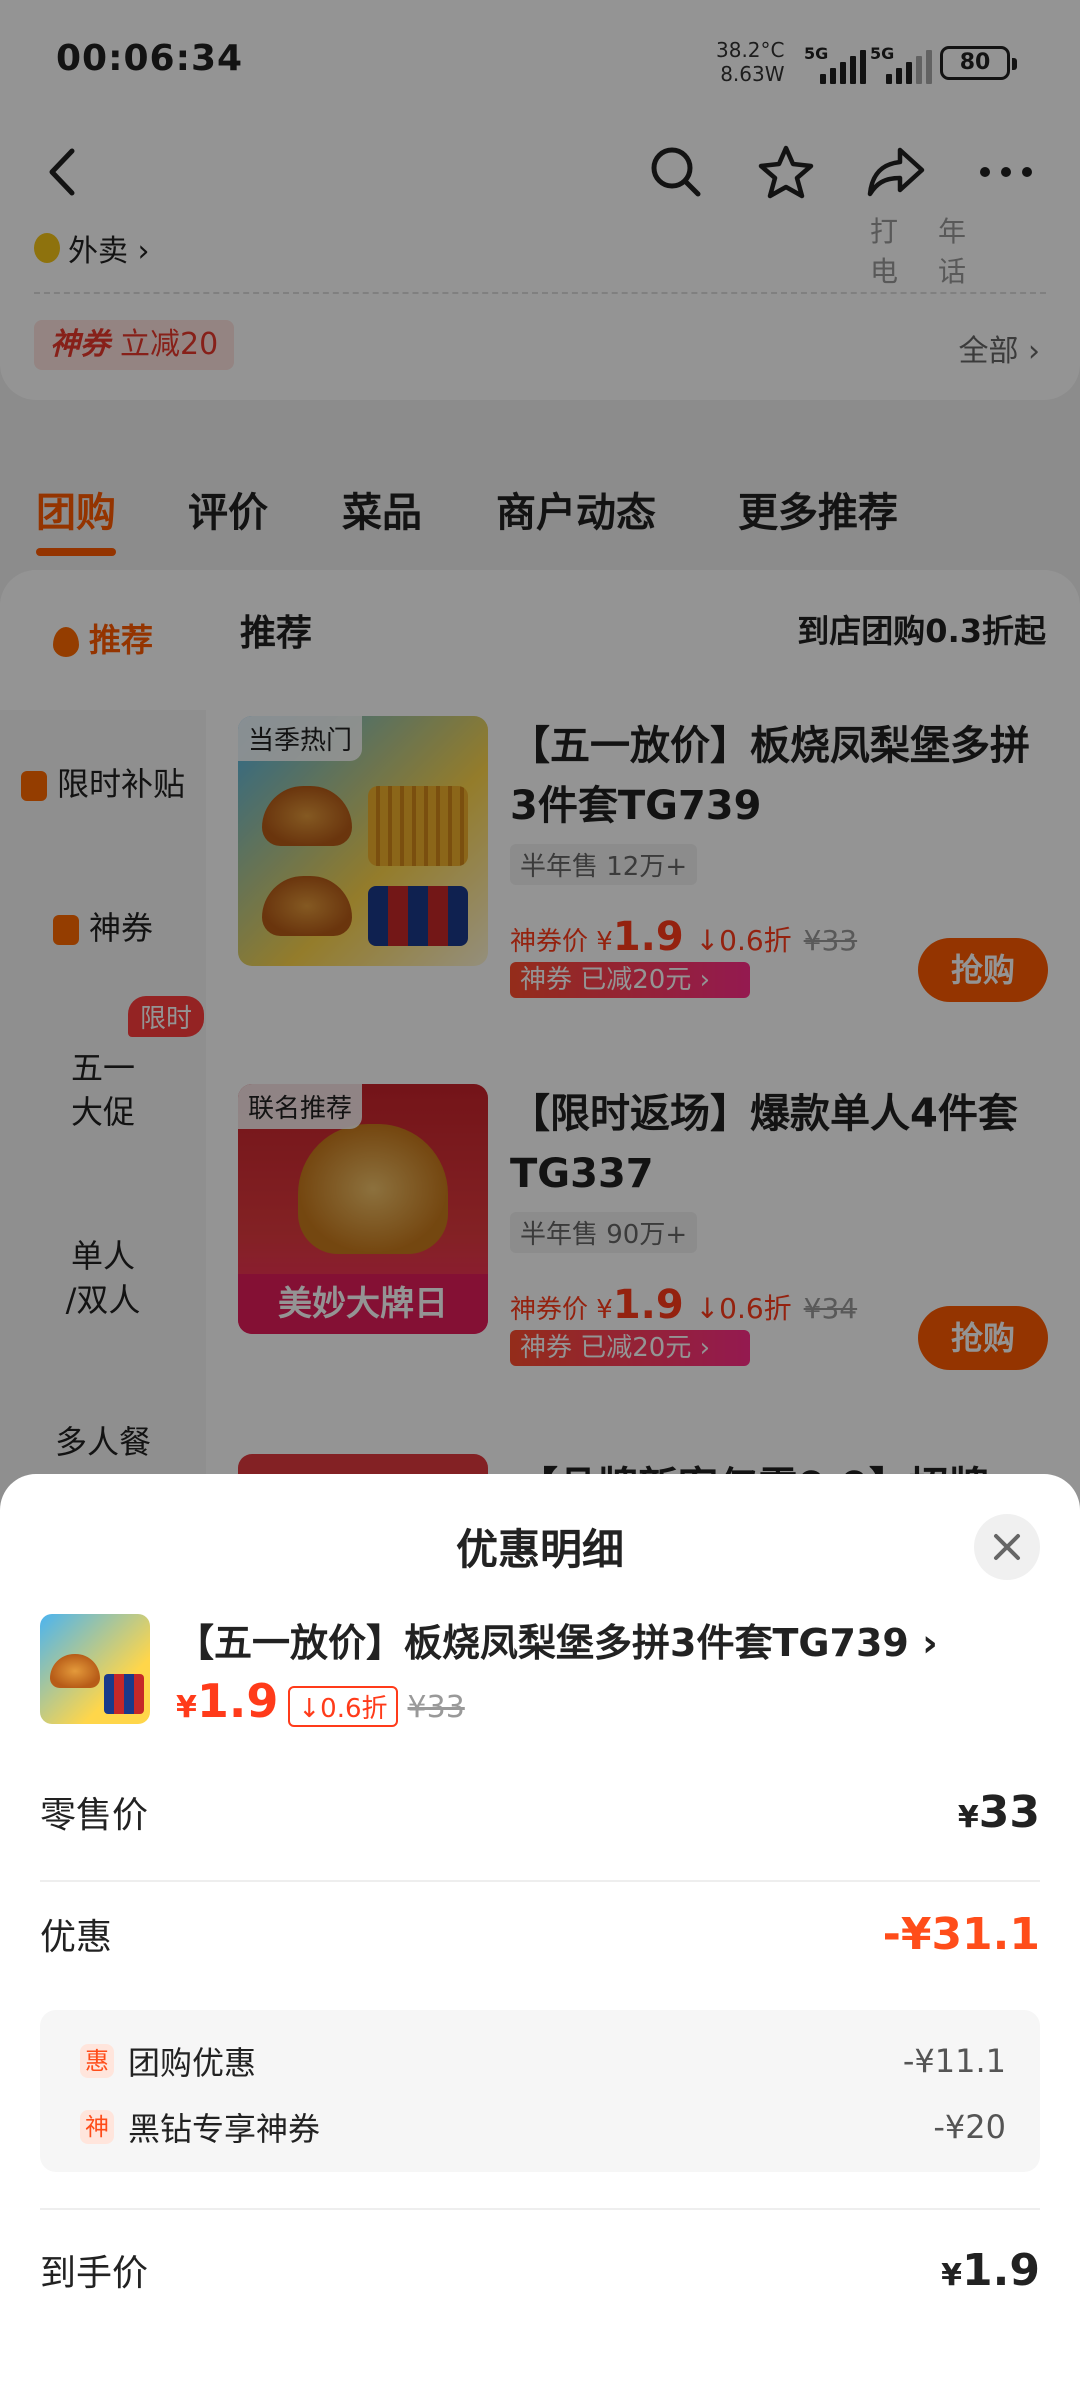 The height and width of the screenshot is (2400, 1080). Describe the element at coordinates (97, 2127) in the screenshot. I see `coupon-badge-icon: 神` at that location.